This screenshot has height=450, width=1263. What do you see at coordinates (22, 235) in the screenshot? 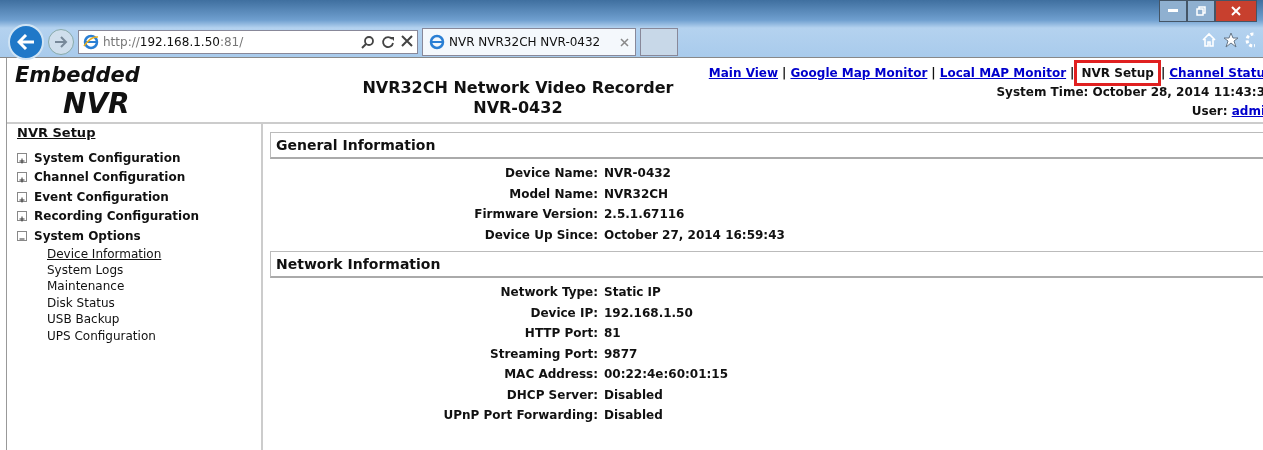
I see `collapse-icon` at bounding box center [22, 235].